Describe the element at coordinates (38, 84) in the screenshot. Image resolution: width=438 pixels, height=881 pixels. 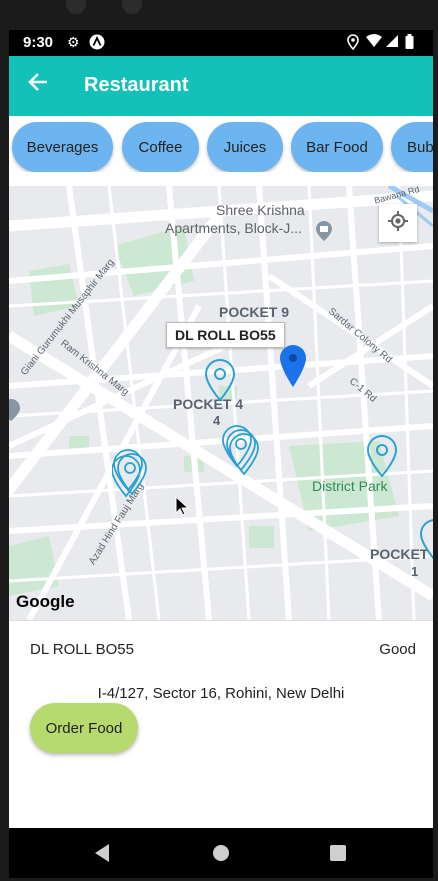
I see `back-arrow-icon` at that location.